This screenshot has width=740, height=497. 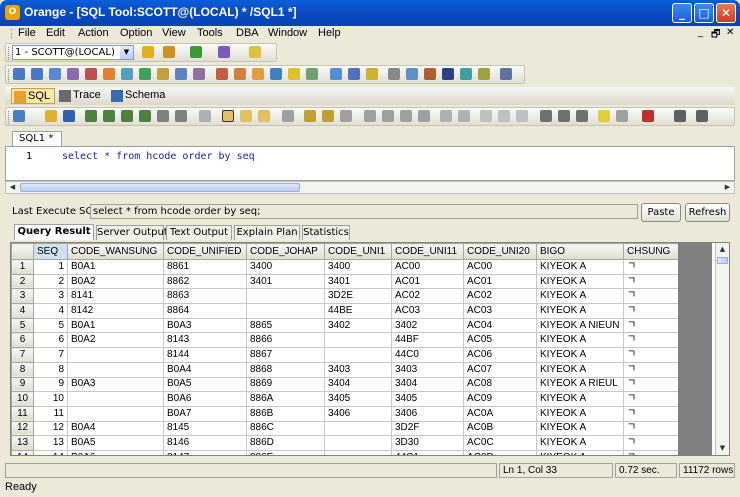 What do you see at coordinates (406, 116) in the screenshot?
I see `paste-icon` at bounding box center [406, 116].